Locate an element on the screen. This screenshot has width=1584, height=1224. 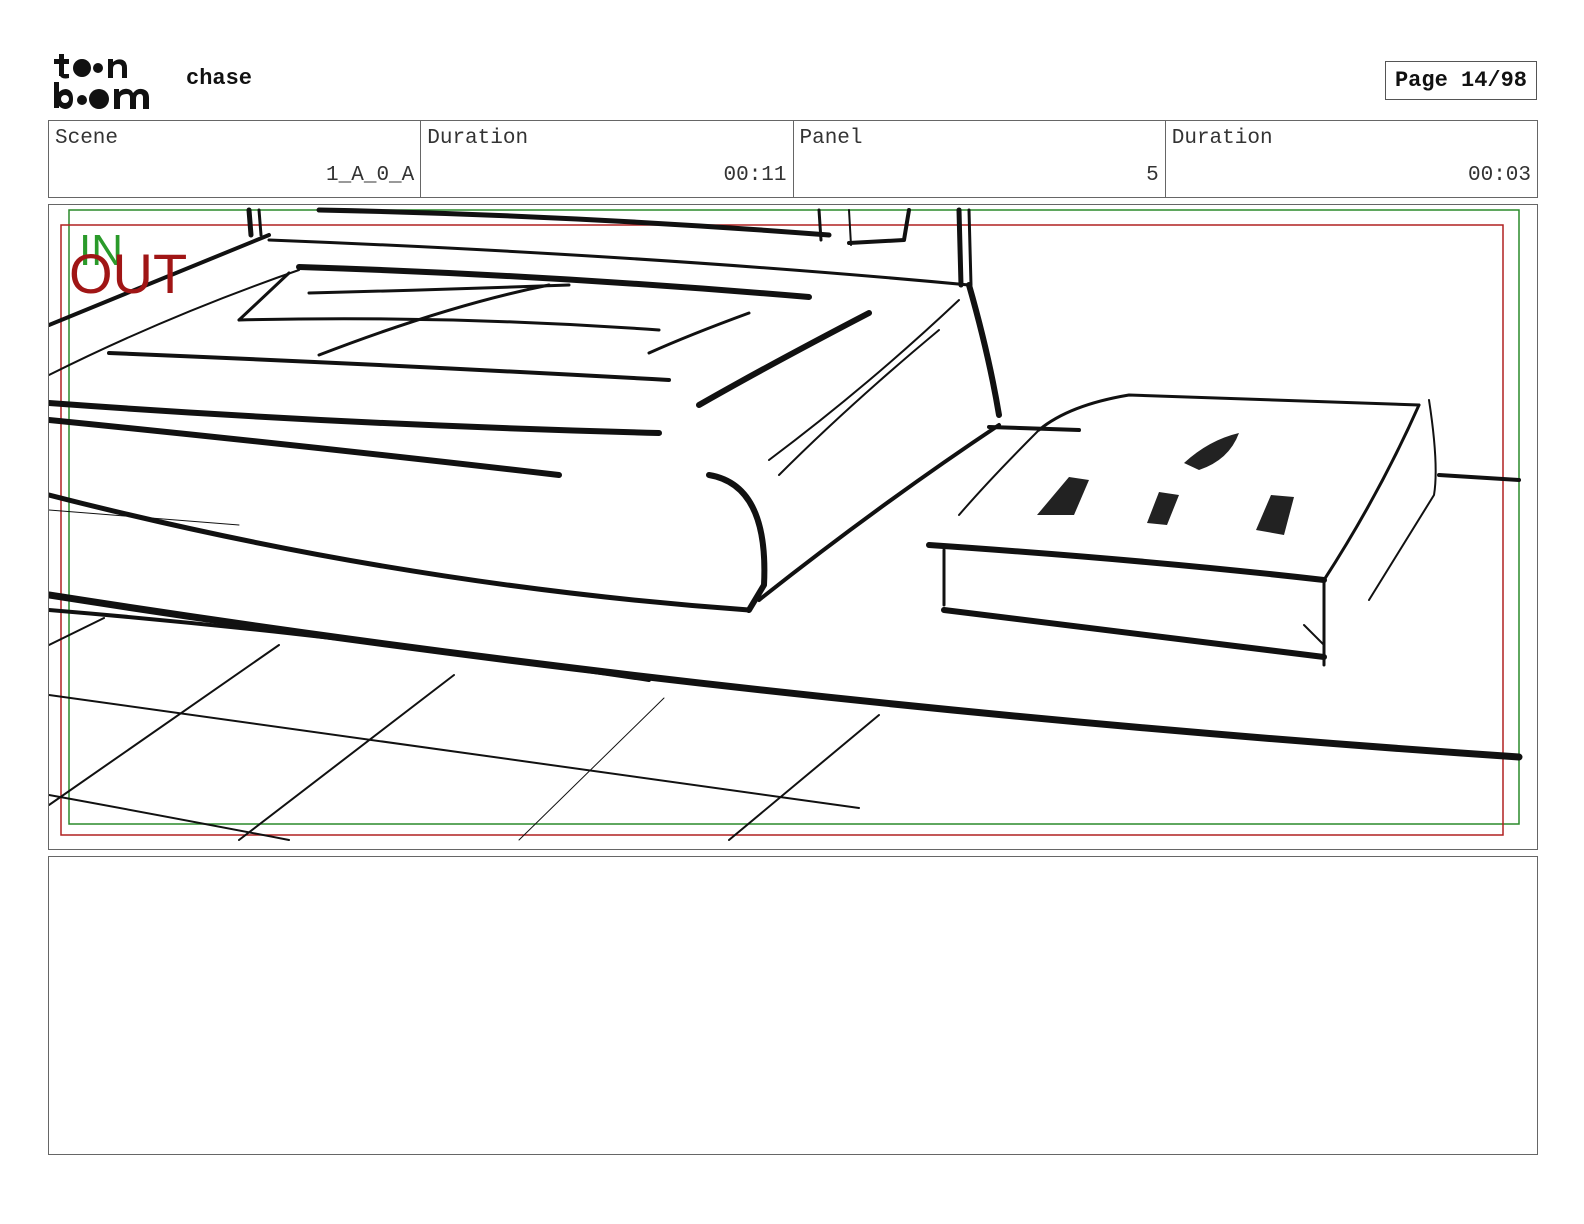
scene-label: Scene is located at coordinates (87, 138).